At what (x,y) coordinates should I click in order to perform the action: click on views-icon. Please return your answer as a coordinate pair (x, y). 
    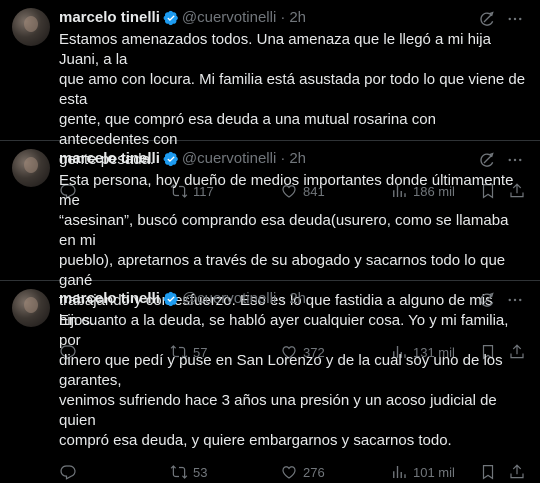
    Looking at the image, I should click on (399, 472).